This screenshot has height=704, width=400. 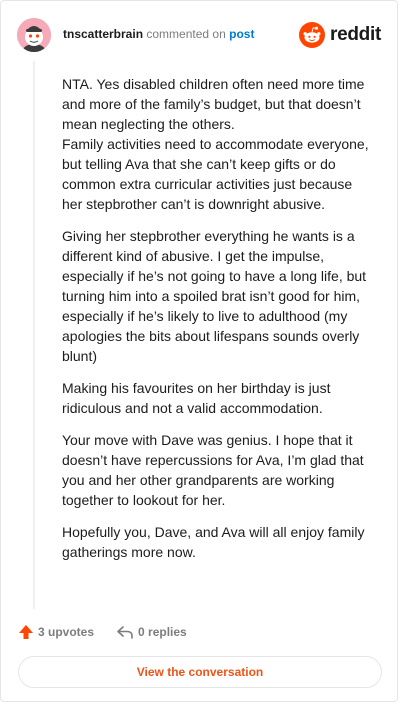 I want to click on reply-count: 0 replies, so click(x=162, y=632).